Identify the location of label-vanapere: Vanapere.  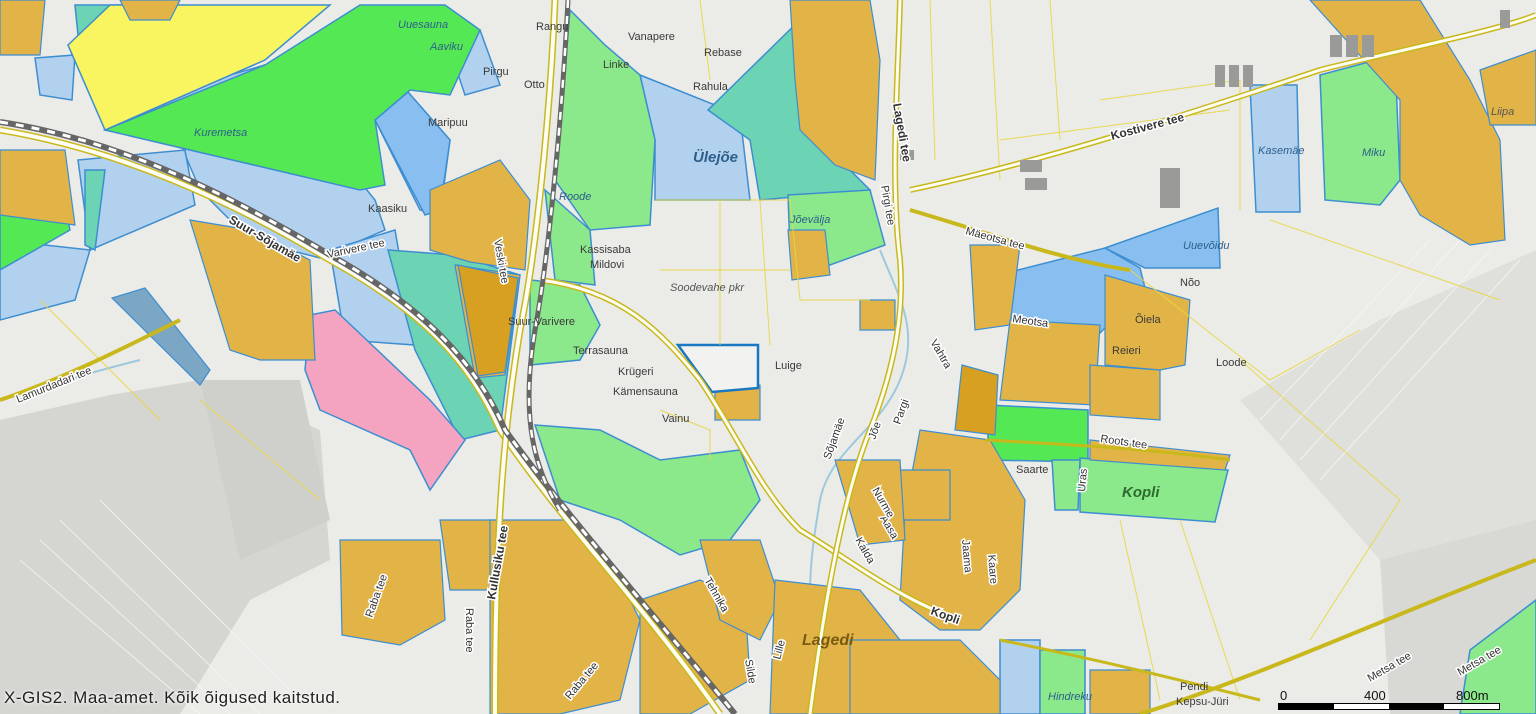
(651, 37).